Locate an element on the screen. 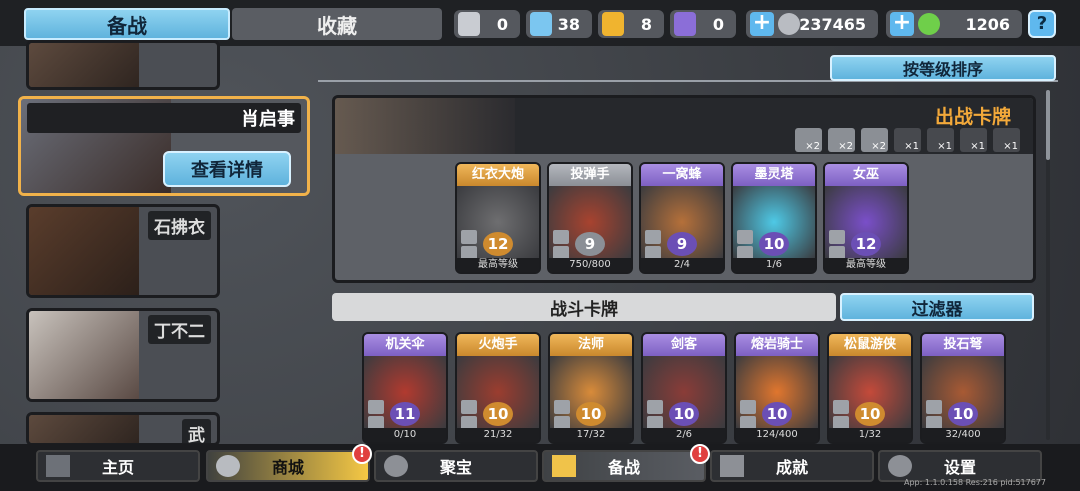 Image resolution: width=1080 pixels, height=491 pixels. deck-title: 出战卡牌 is located at coordinates (972, 117).